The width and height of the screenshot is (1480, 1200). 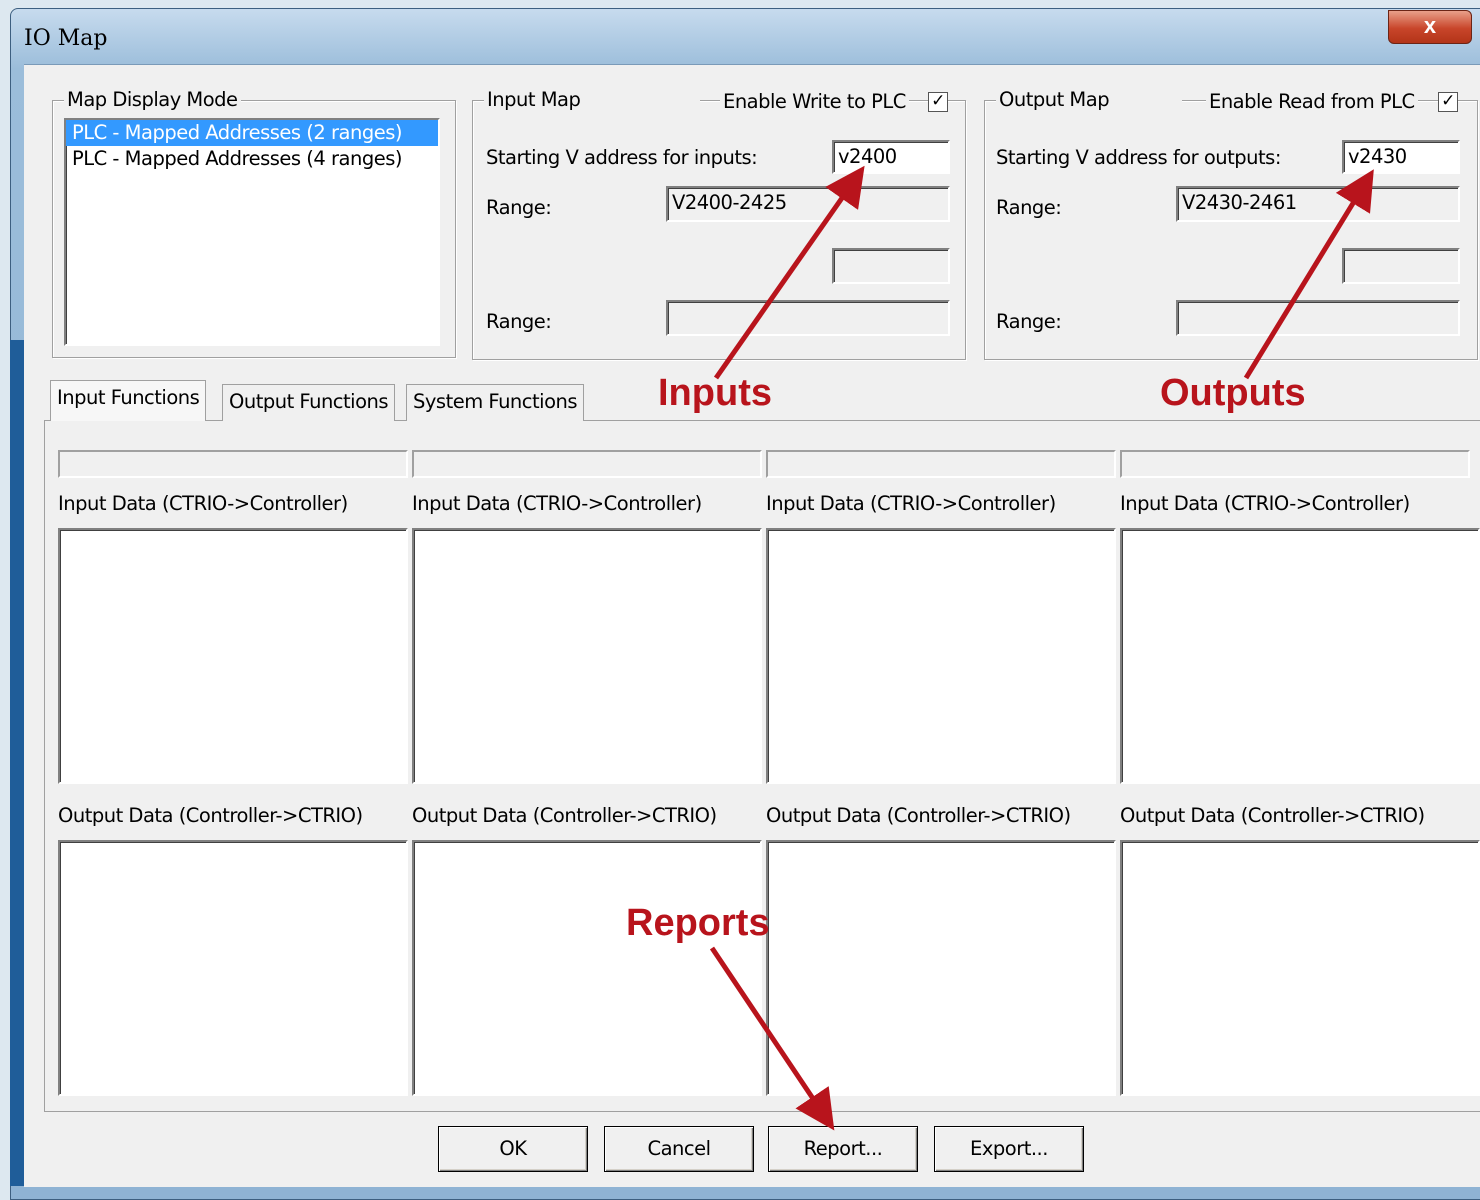 I want to click on output-data-label-2: Output Data (Controller->CTRIO), so click(x=564, y=815).